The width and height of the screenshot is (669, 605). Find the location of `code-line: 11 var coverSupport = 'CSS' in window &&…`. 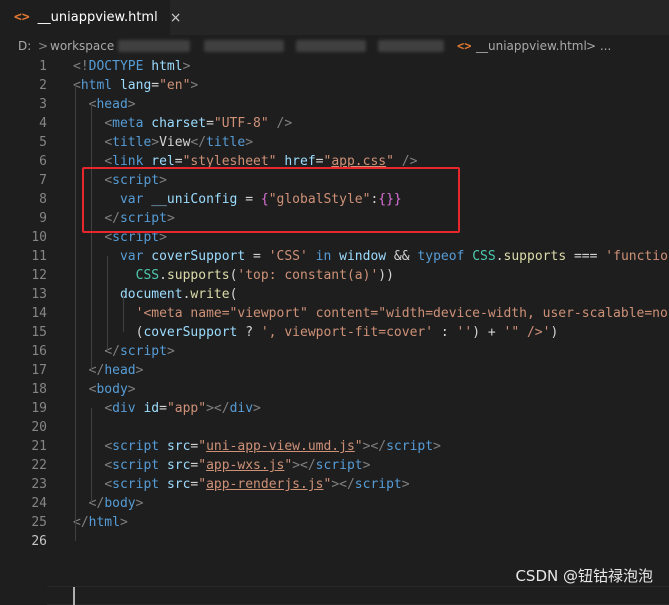

code-line: 11 var coverSupport = 'CSS' in window &&… is located at coordinates (334, 256).